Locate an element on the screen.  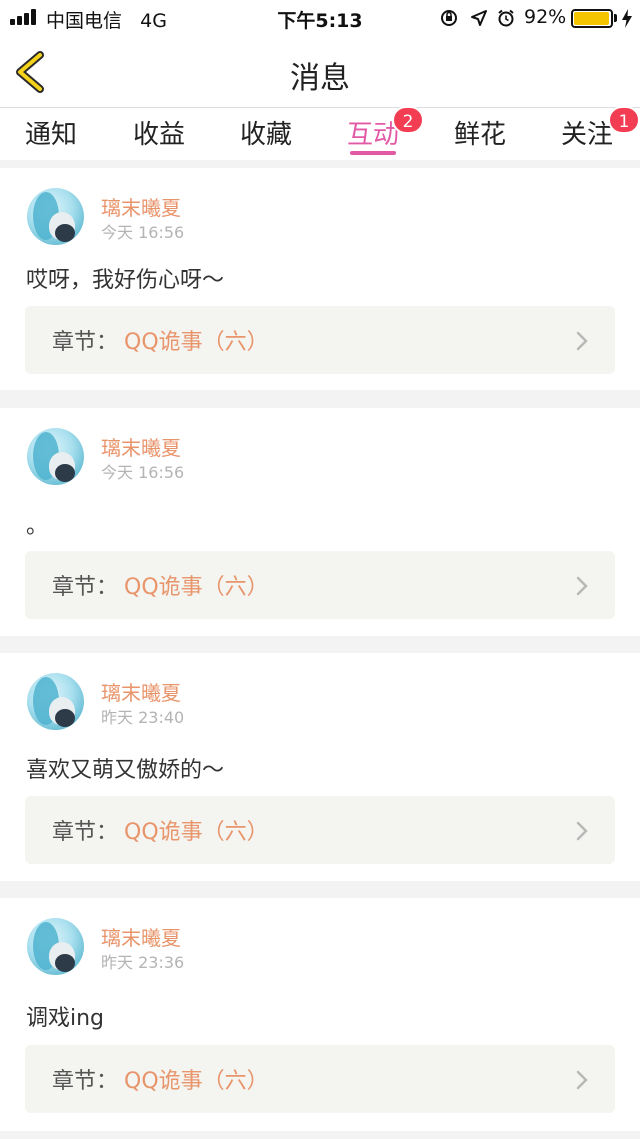
tab-label: 鲜花 is located at coordinates (479, 135).